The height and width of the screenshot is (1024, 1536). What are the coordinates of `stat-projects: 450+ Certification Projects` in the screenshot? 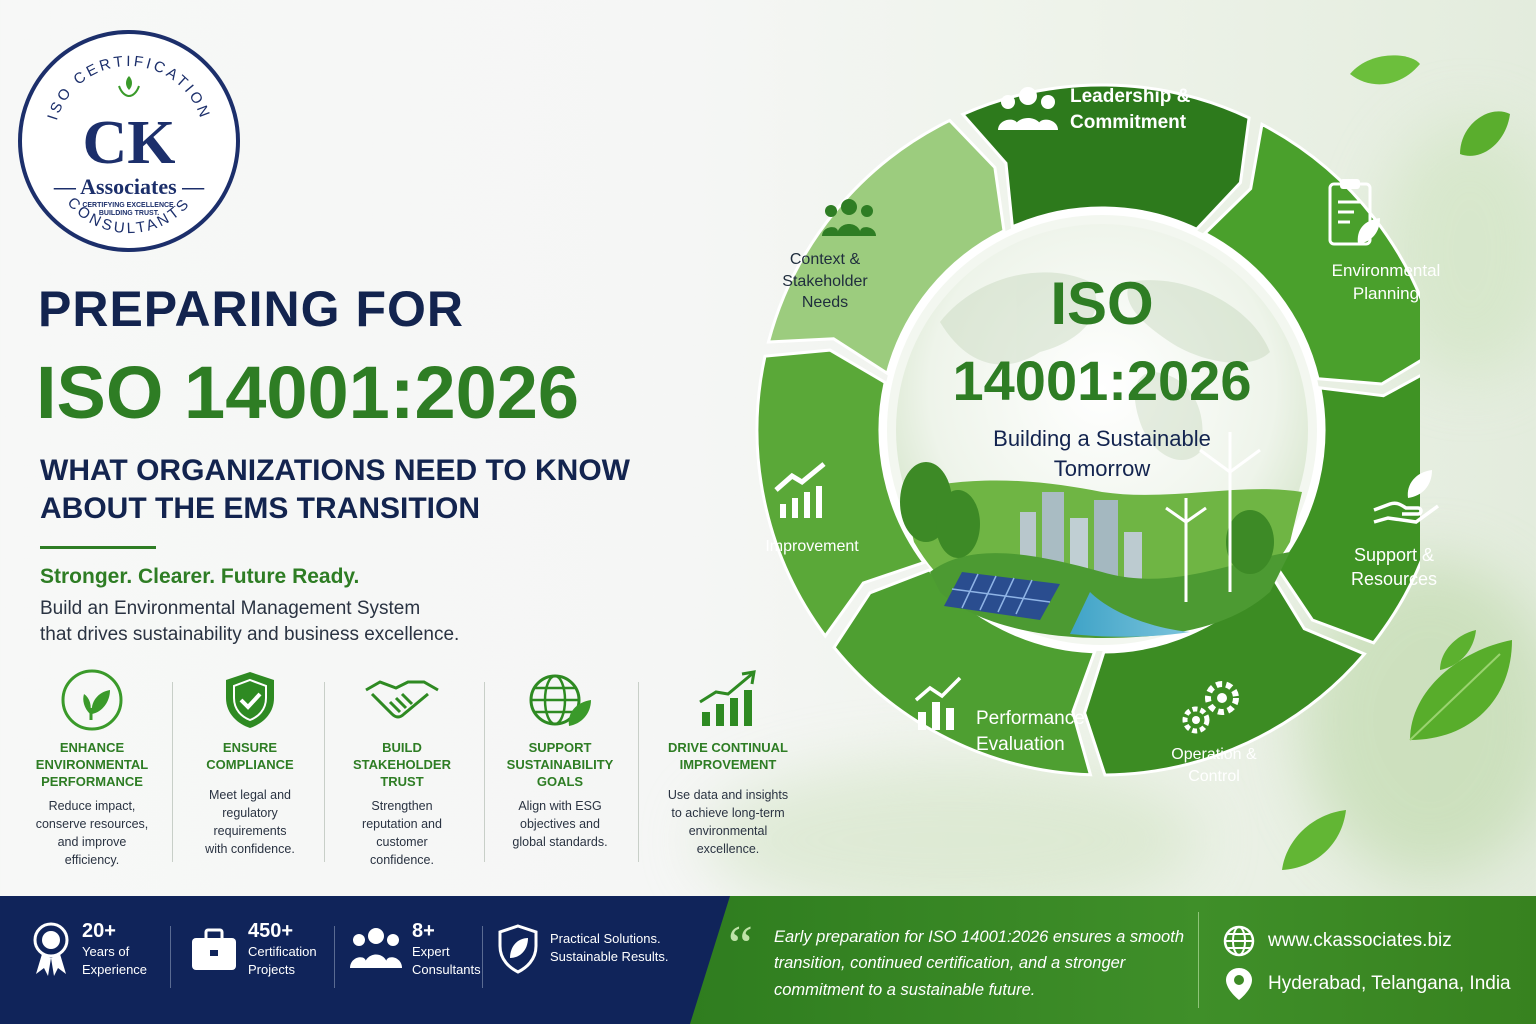 It's located at (253, 949).